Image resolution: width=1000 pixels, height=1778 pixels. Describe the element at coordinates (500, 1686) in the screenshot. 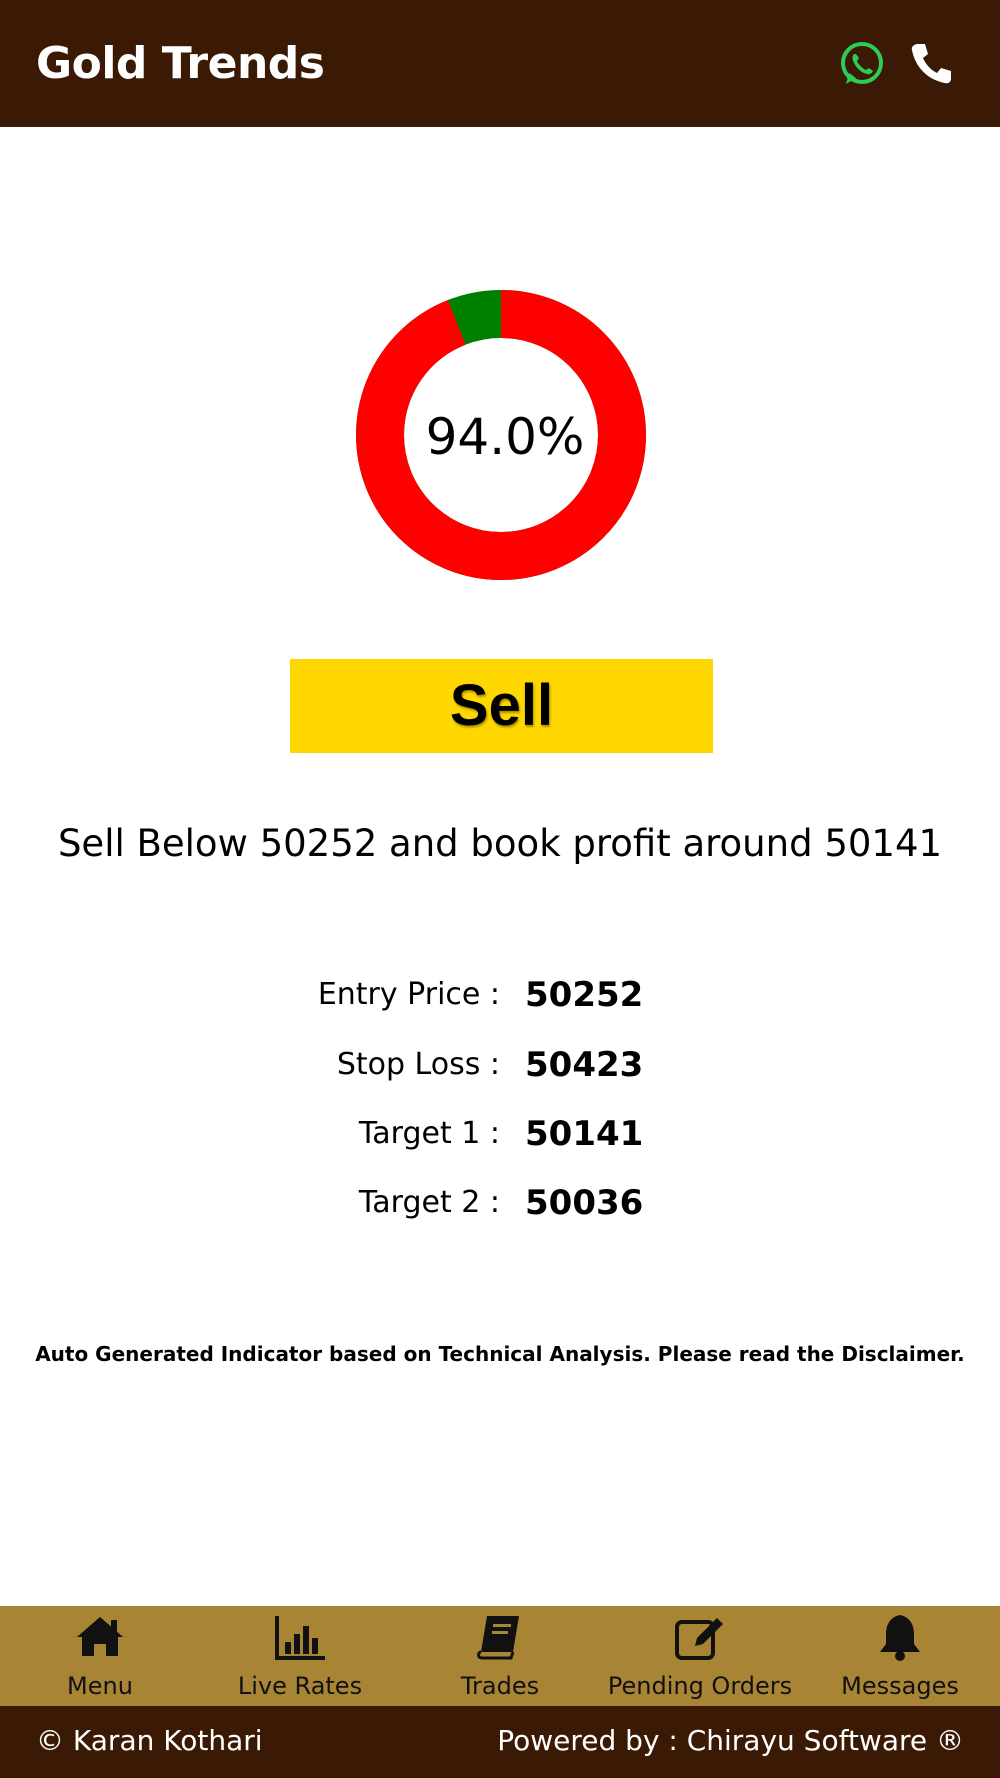

I see `nav-label: Trades` at that location.